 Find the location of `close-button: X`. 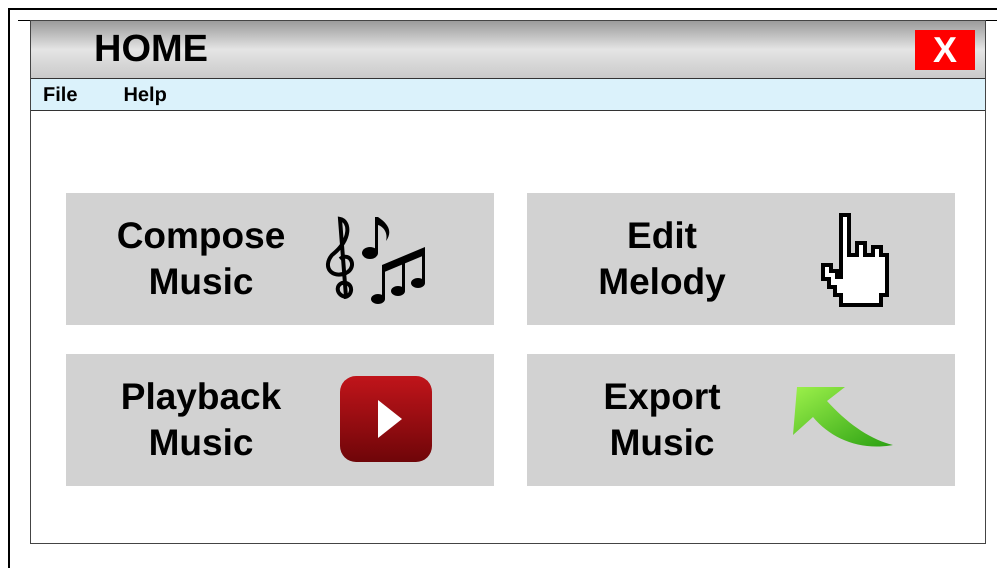

close-button: X is located at coordinates (945, 50).